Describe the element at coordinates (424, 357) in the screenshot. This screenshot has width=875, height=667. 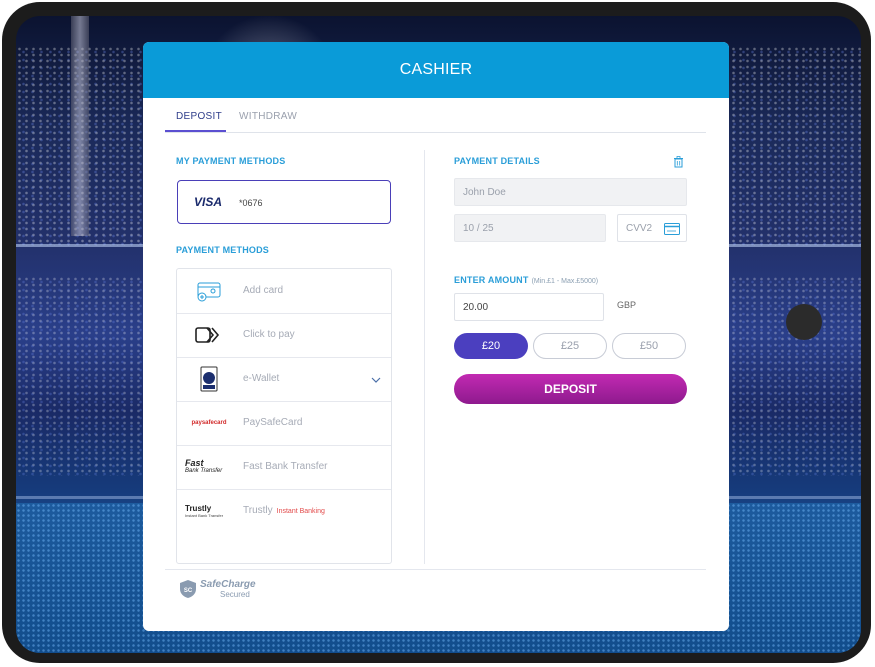
I see `column-divider` at that location.